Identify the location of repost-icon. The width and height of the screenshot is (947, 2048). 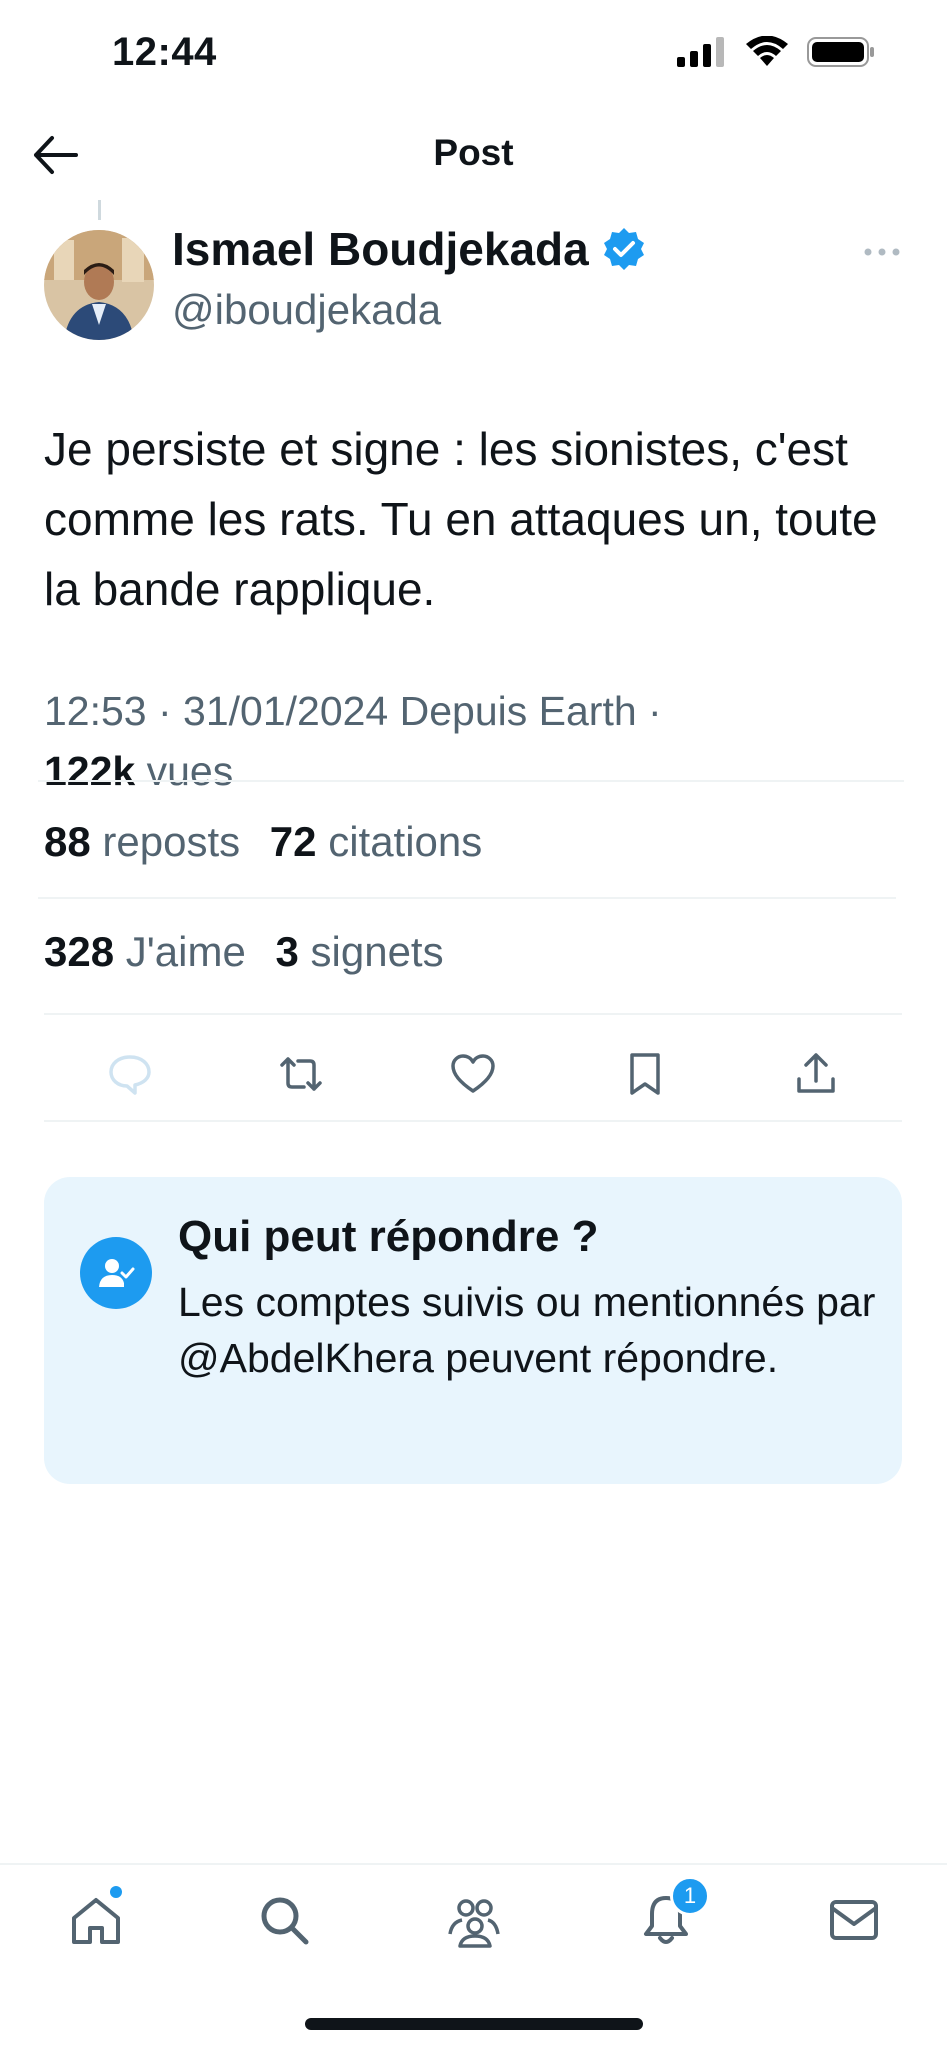
(301, 1074).